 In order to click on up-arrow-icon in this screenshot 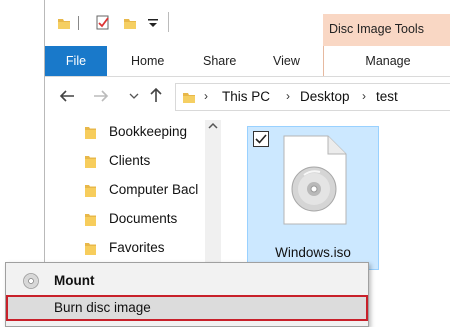, I will do `click(156, 95)`.